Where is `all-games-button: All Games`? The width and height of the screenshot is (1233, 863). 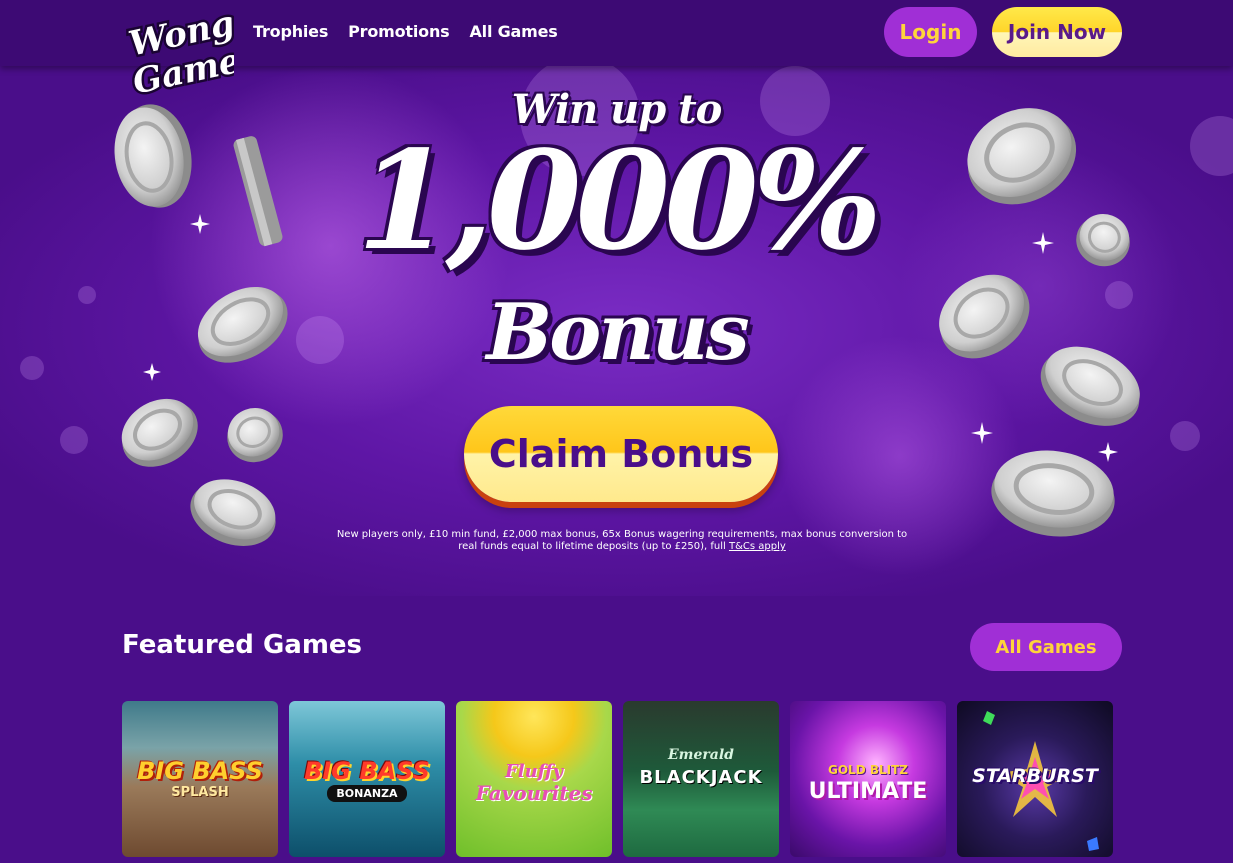
all-games-button: All Games is located at coordinates (1046, 647).